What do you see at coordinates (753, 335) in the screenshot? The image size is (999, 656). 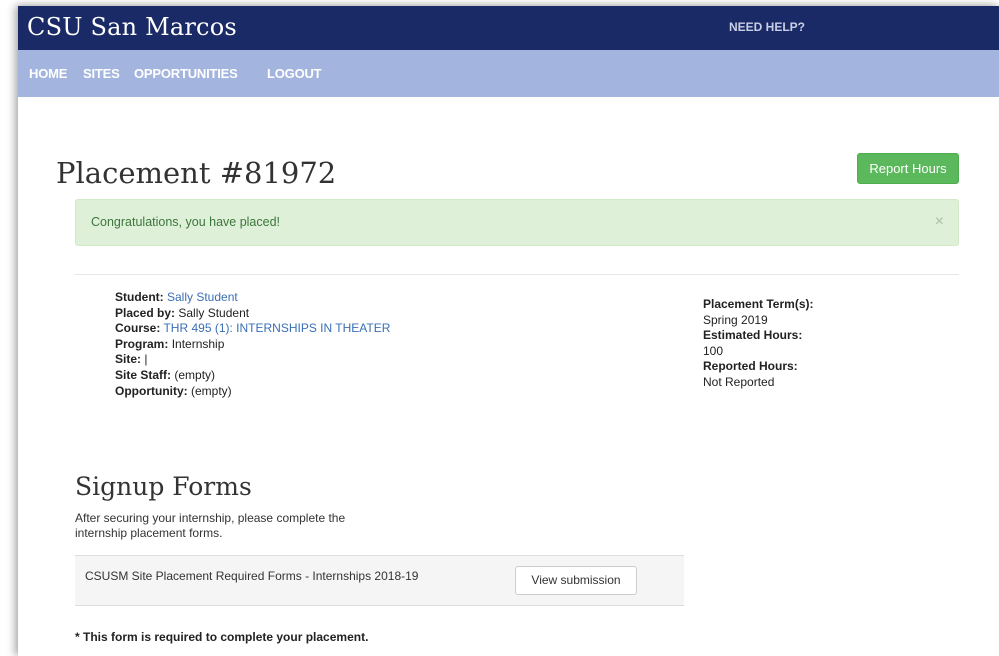 I see `estimated-hours-label: Estimated Hours:` at bounding box center [753, 335].